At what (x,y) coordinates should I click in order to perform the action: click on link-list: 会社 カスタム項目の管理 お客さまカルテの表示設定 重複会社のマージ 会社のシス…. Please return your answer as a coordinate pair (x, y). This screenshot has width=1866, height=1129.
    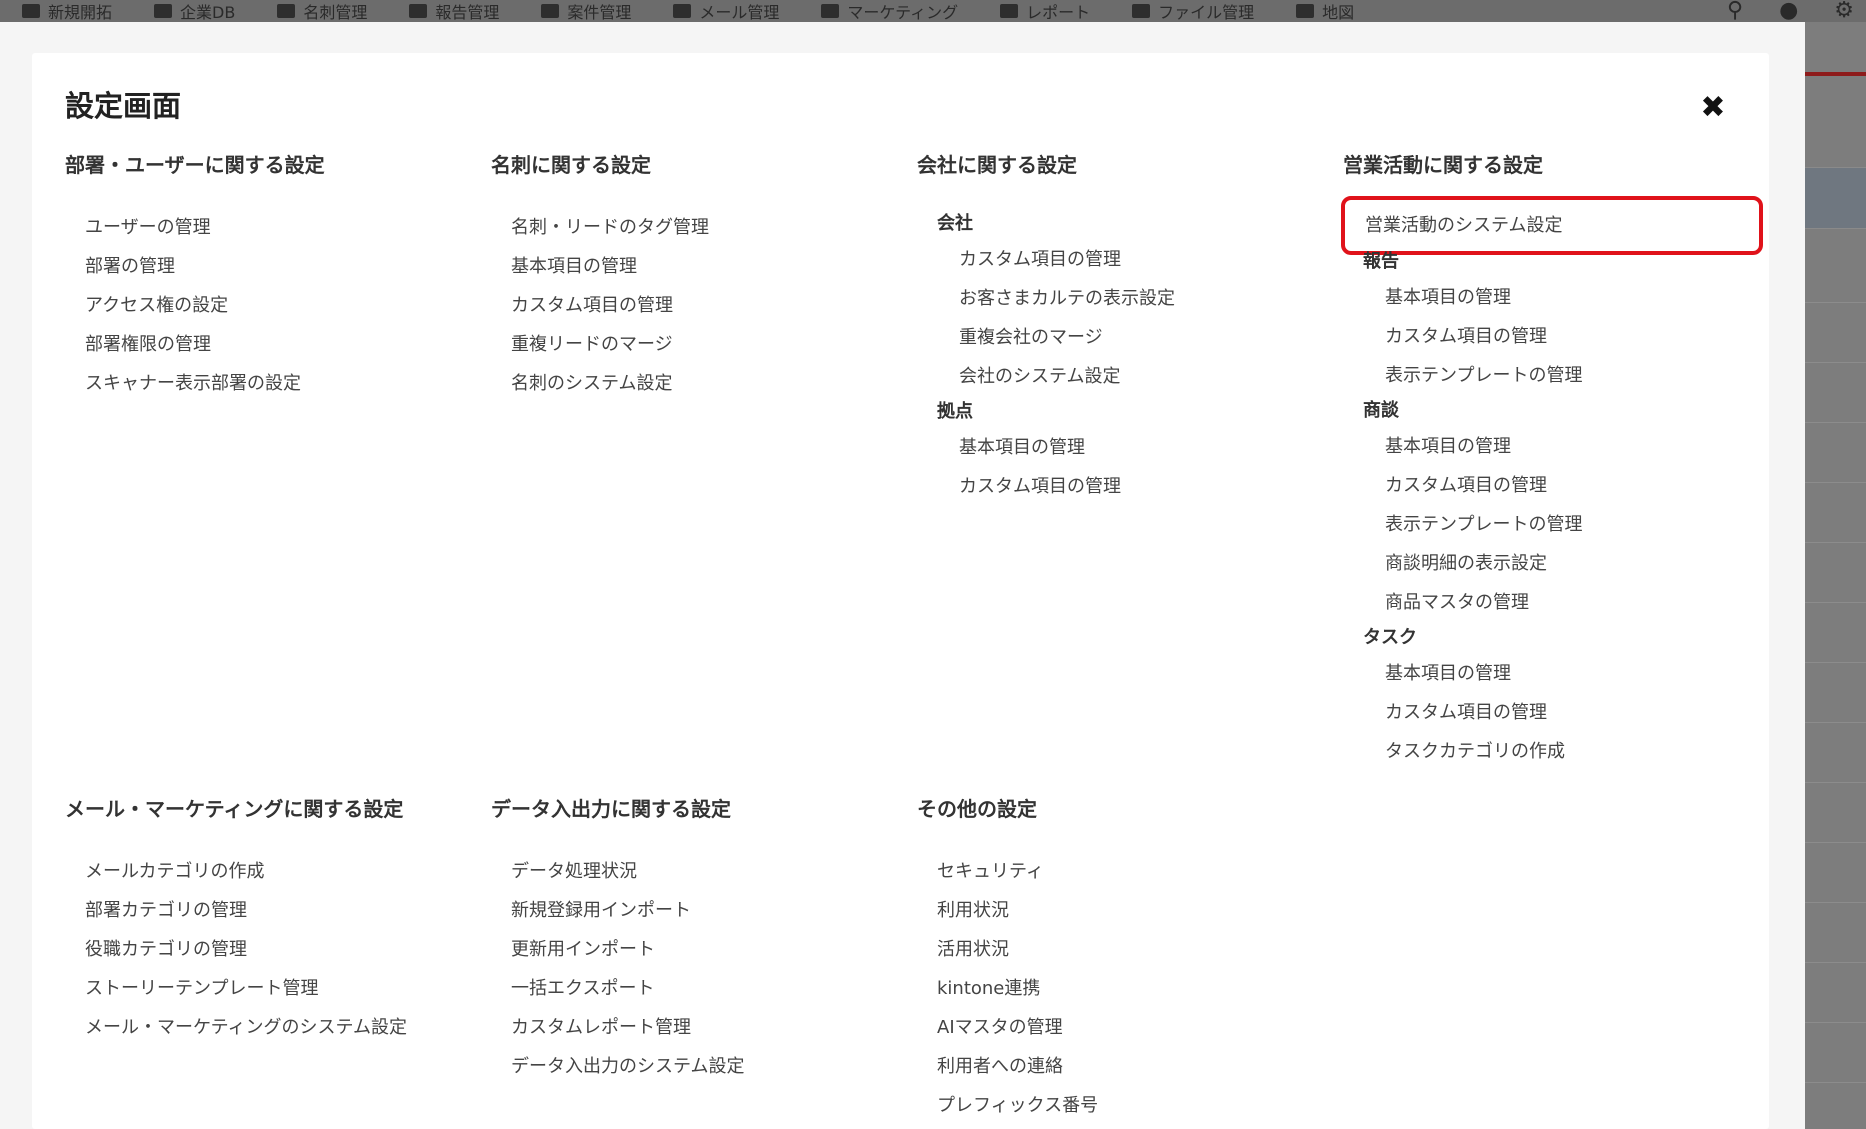
    Looking at the image, I should click on (1127, 357).